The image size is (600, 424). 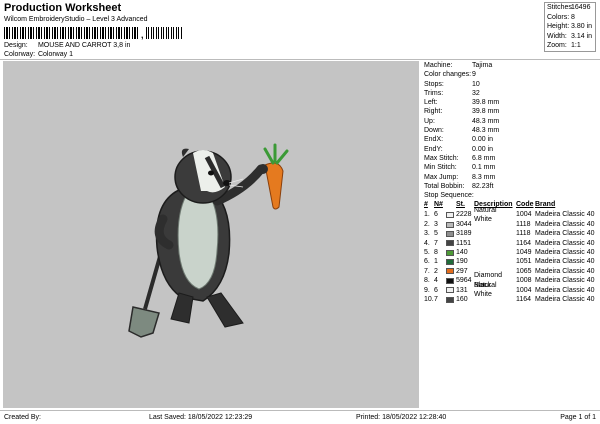 I want to click on stop-sequence-title: Stop Sequence:, so click(x=511, y=195).